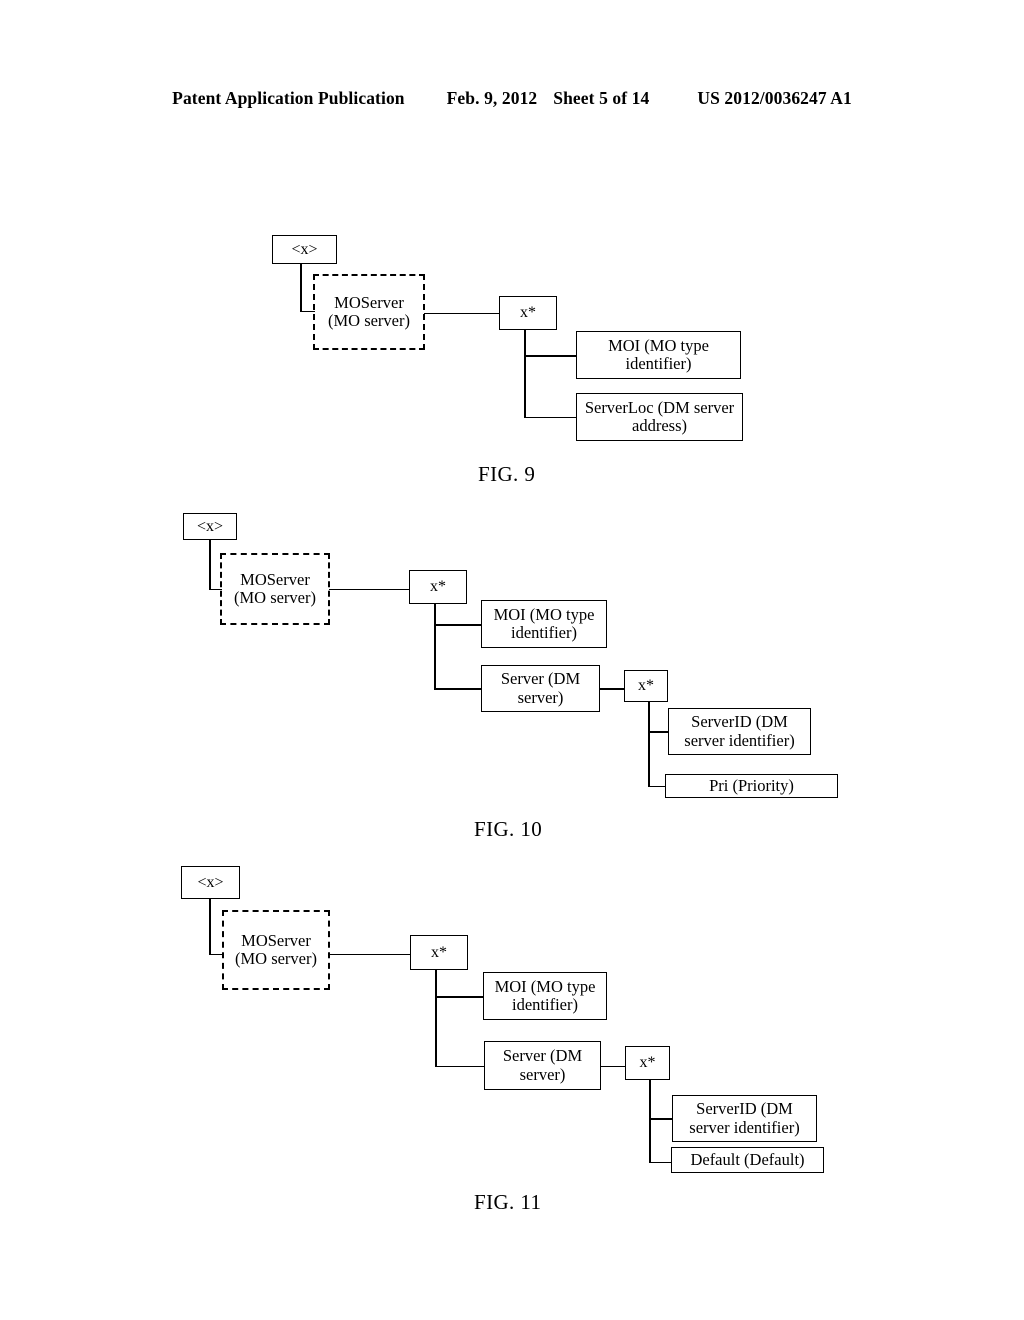 This screenshot has height=1320, width=1024. I want to click on node-root-11: <x>, so click(210, 882).